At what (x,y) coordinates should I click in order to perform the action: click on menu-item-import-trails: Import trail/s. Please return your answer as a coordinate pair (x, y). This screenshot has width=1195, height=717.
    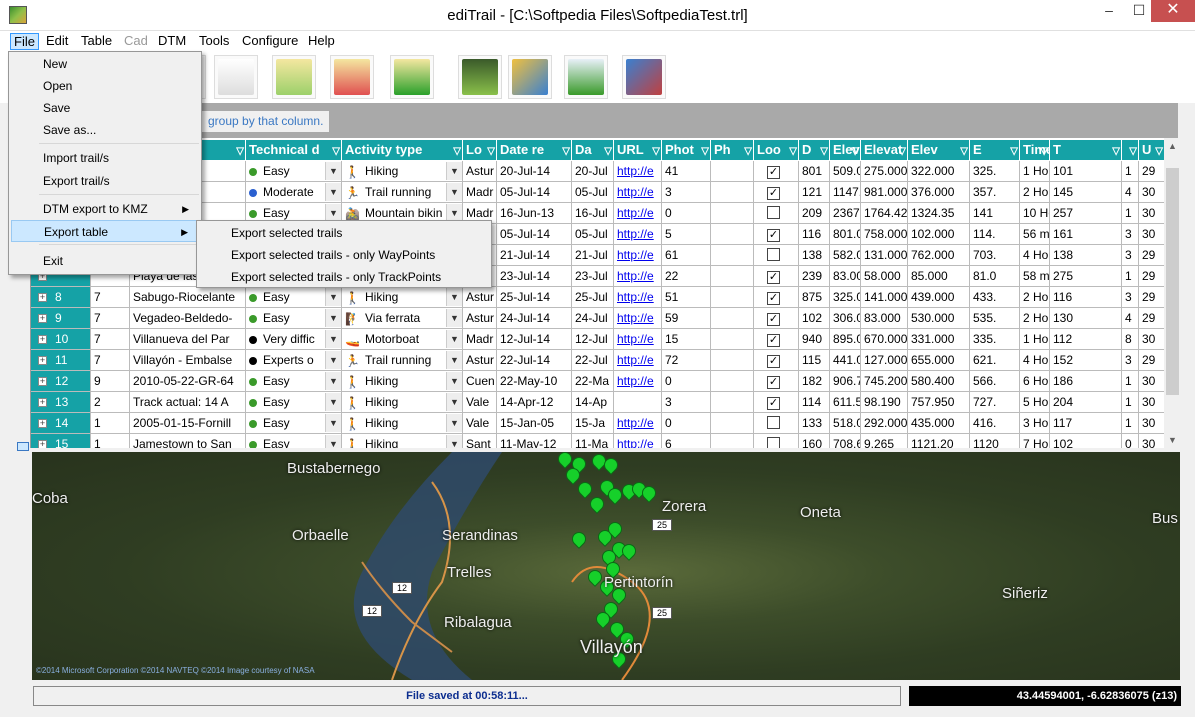
    Looking at the image, I should click on (105, 158).